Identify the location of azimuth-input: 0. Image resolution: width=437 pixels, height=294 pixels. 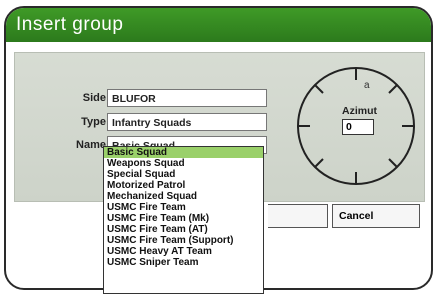
(358, 127).